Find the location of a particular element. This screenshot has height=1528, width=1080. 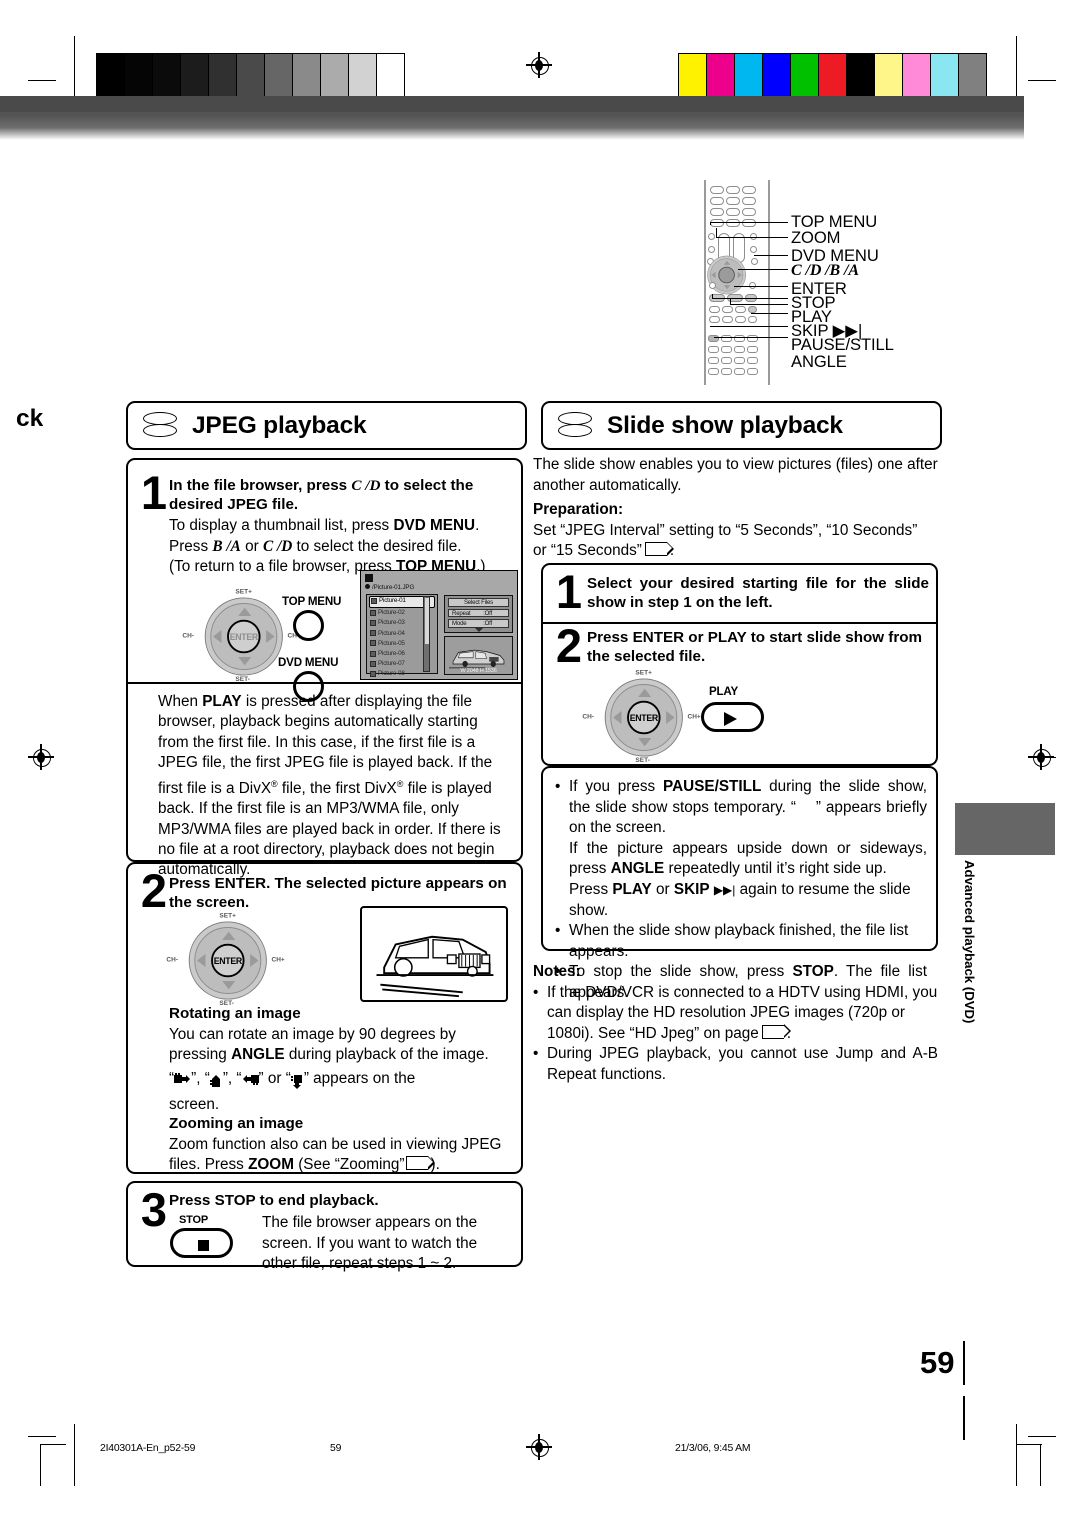

registration-mark-top is located at coordinates (539, 65).